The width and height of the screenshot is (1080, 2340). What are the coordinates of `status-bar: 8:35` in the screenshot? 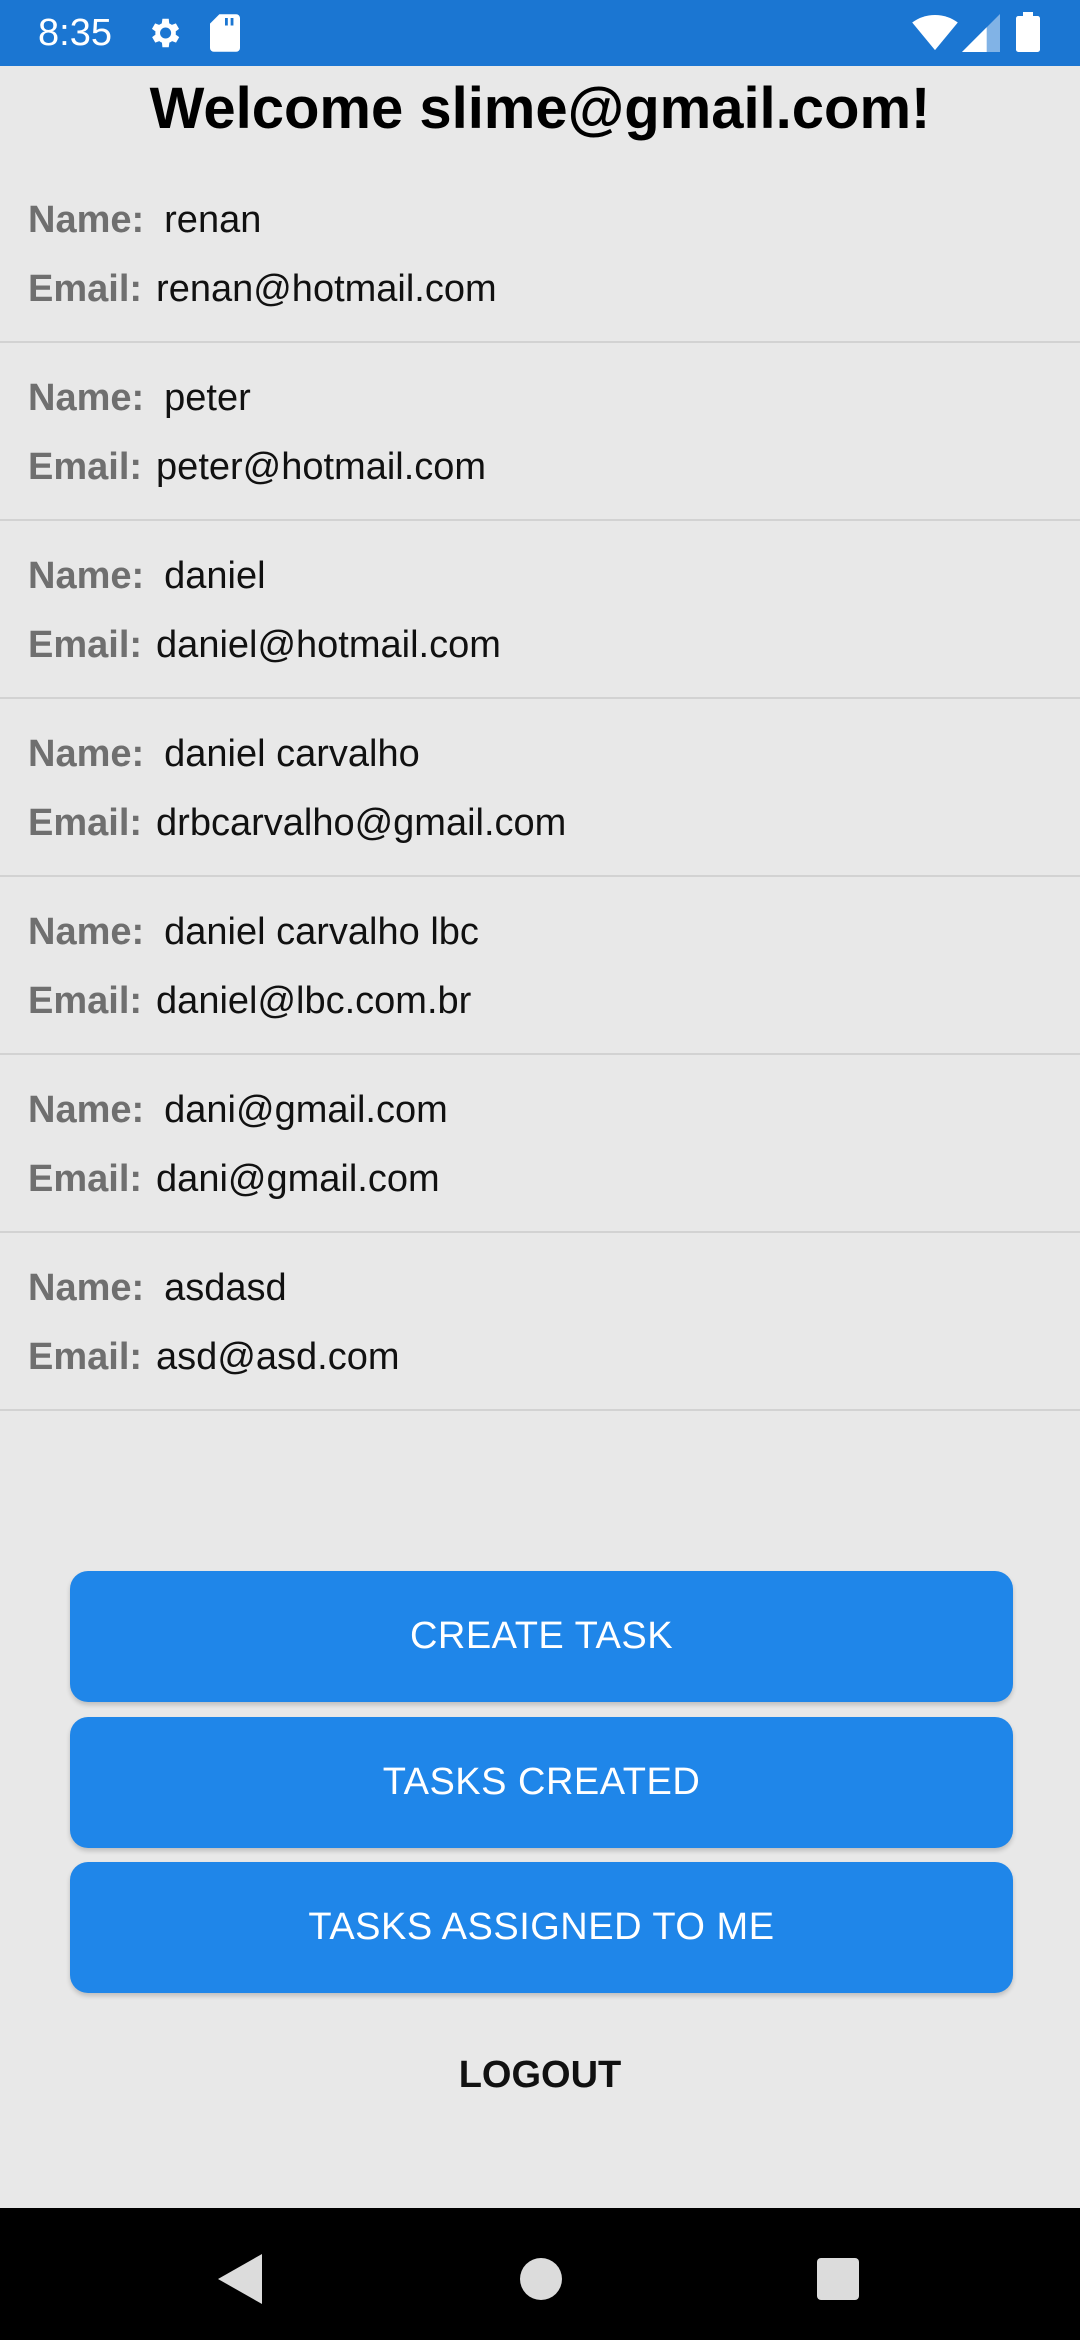 It's located at (540, 33).